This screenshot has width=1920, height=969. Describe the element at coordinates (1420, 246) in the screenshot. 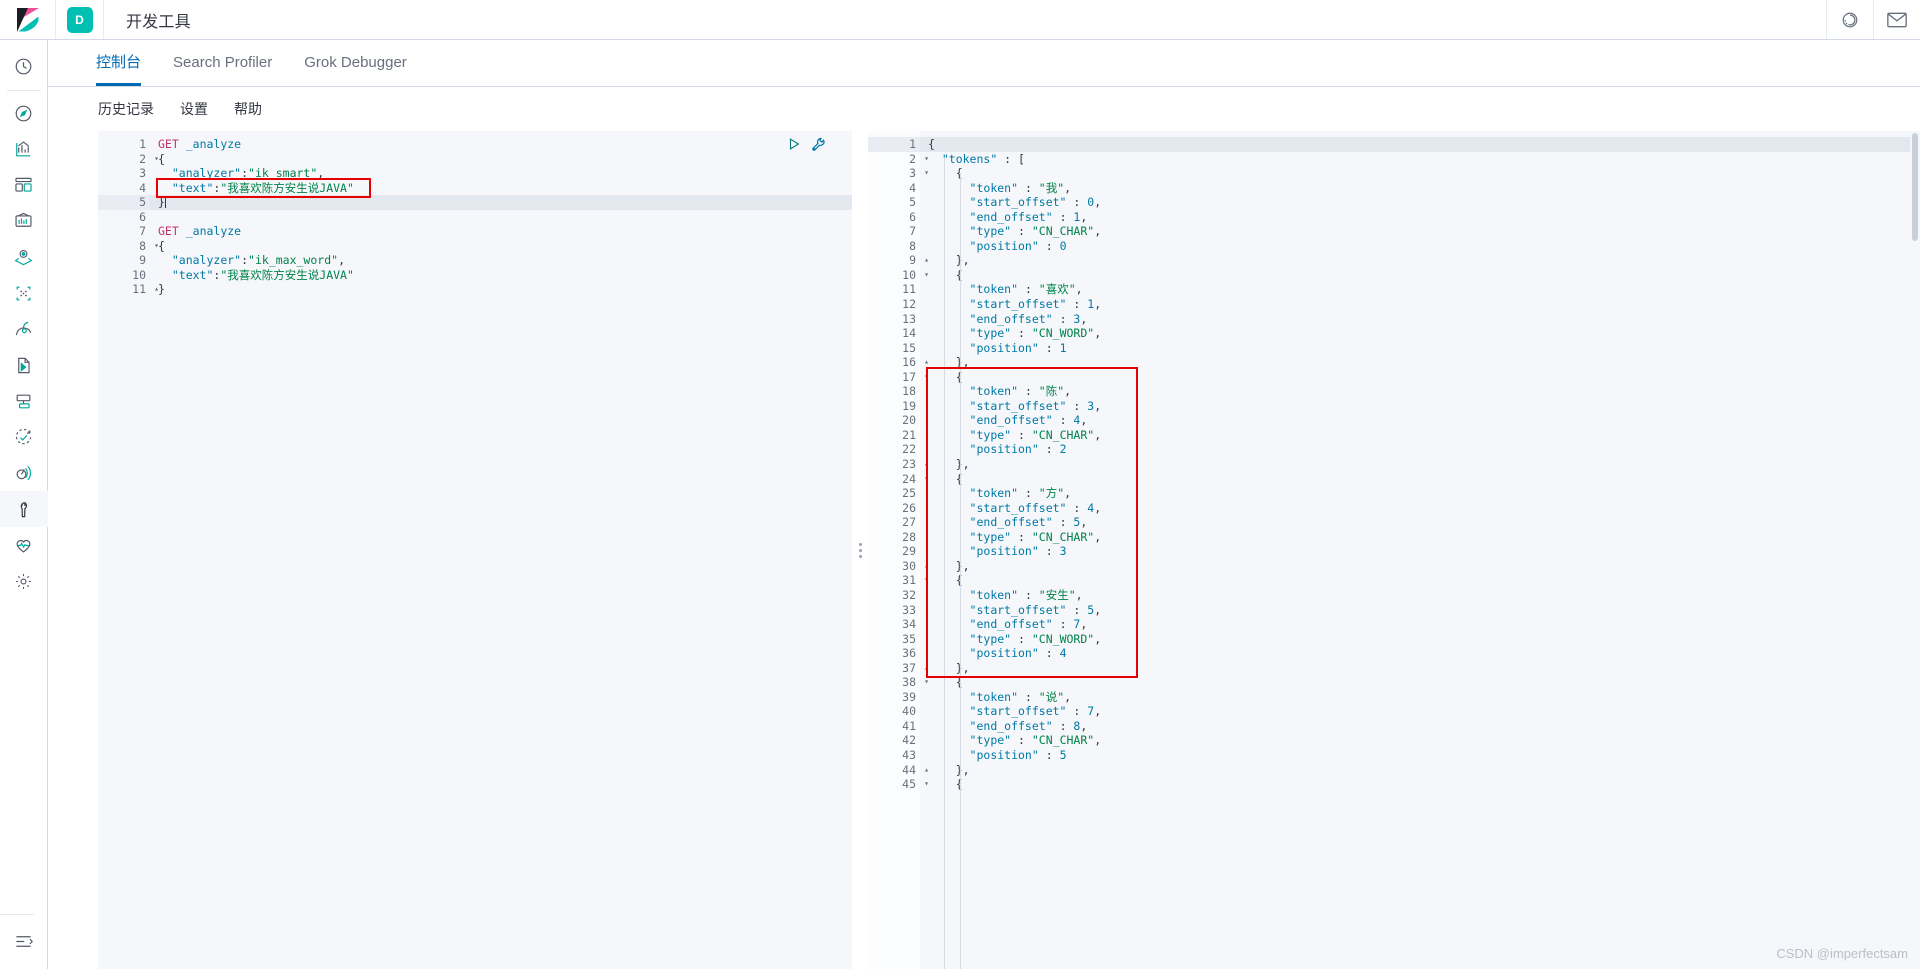

I see `code-line: "position" : 0` at that location.